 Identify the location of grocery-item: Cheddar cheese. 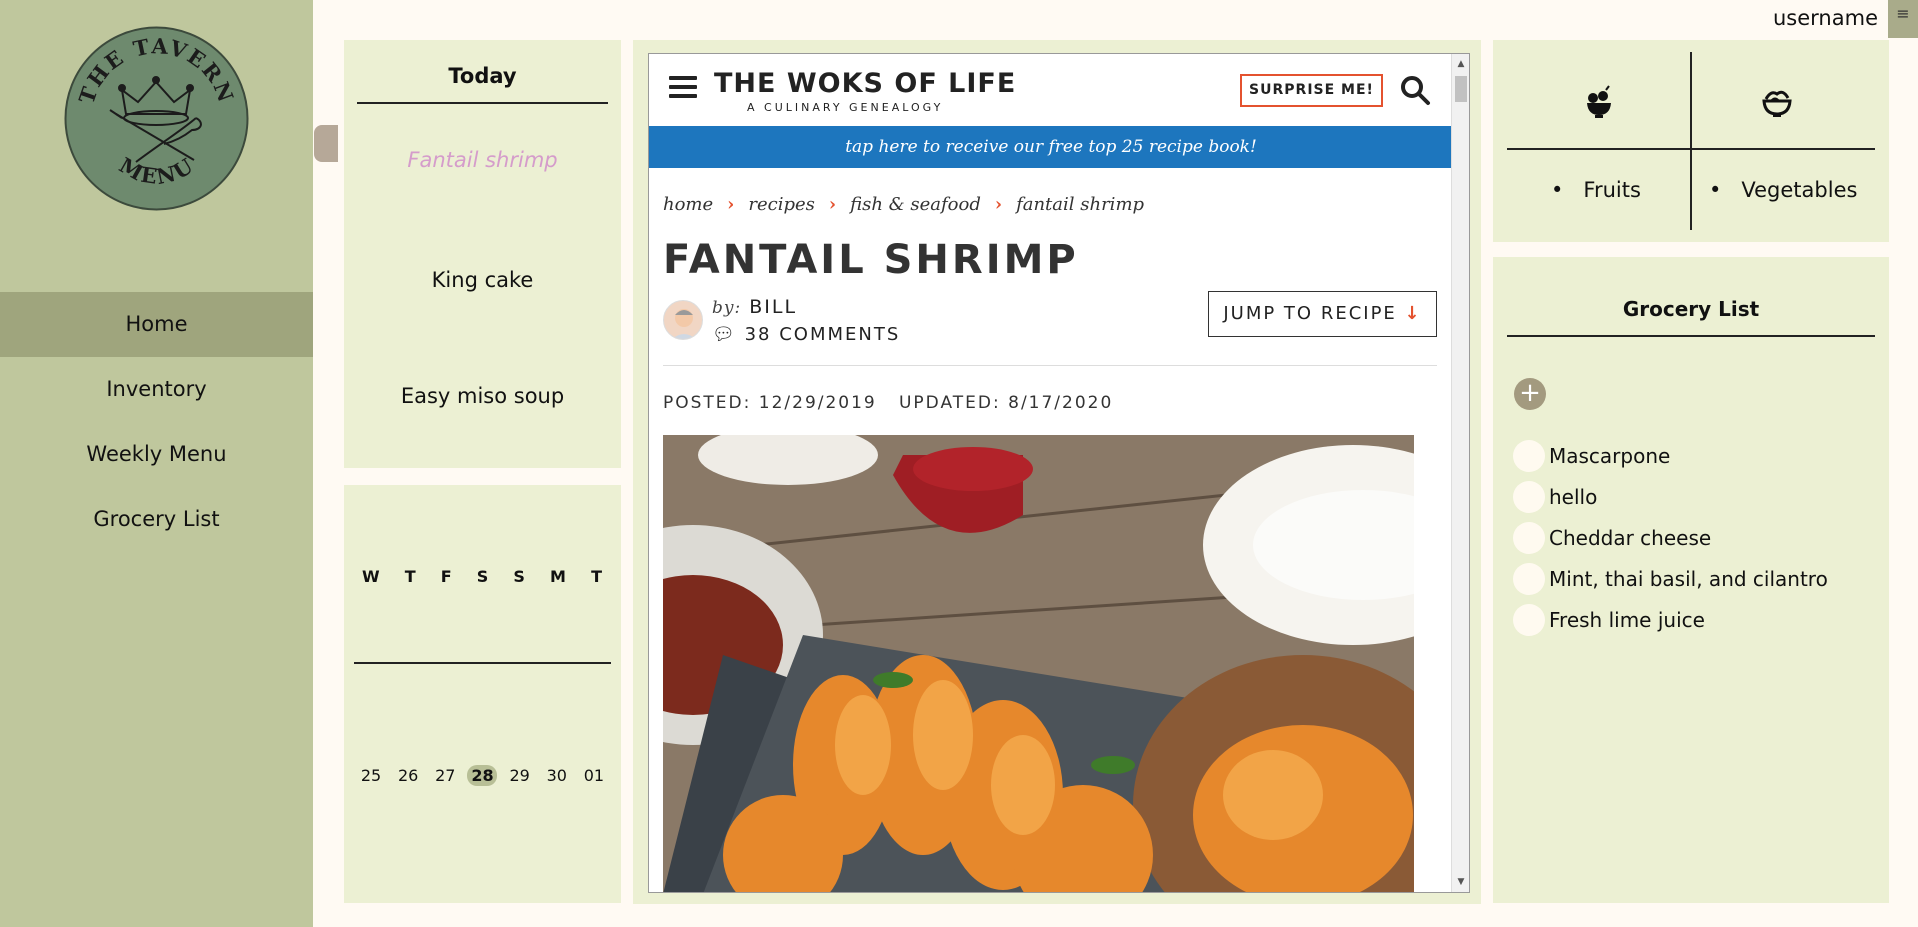
(1698, 537).